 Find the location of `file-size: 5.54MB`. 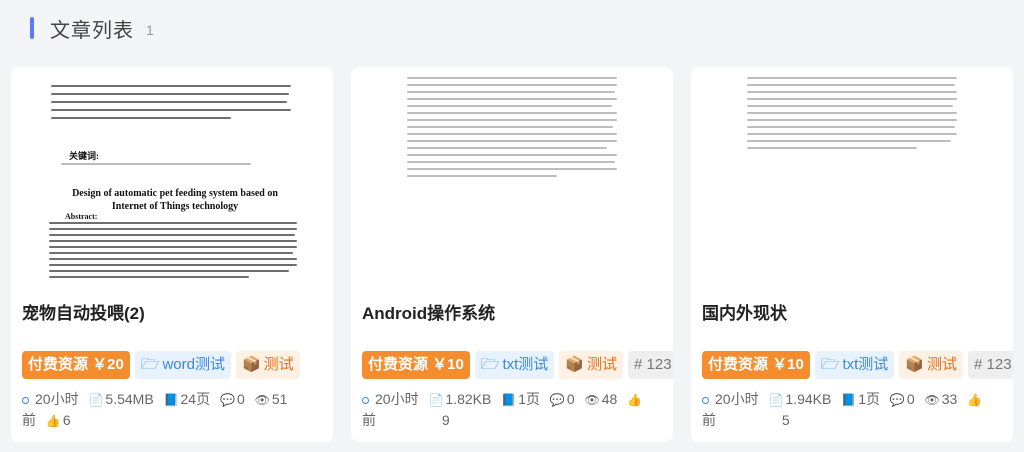

file-size: 5.54MB is located at coordinates (129, 399).